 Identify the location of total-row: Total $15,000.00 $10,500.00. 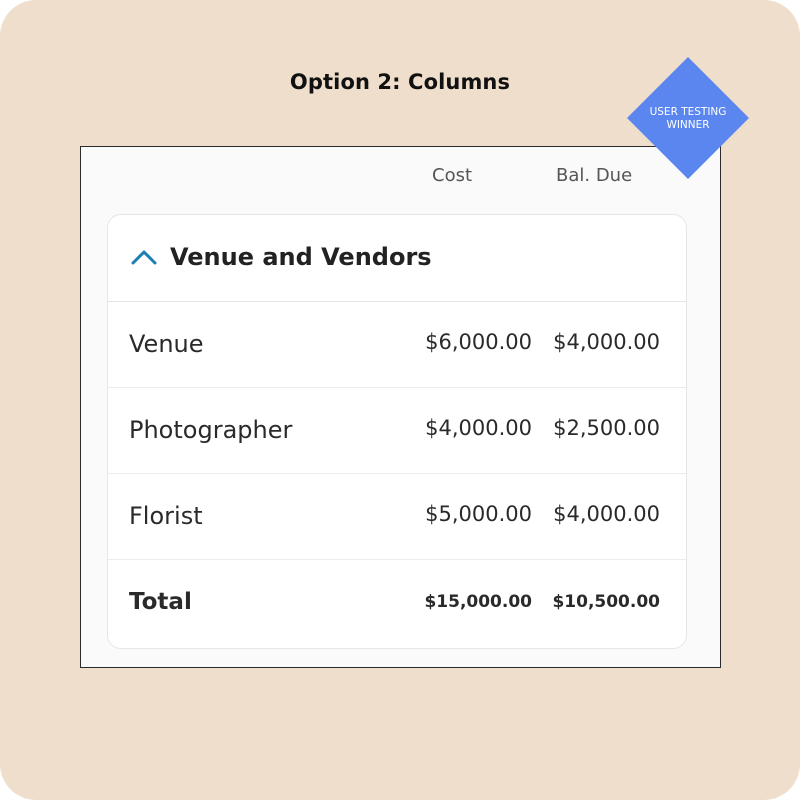
(397, 604).